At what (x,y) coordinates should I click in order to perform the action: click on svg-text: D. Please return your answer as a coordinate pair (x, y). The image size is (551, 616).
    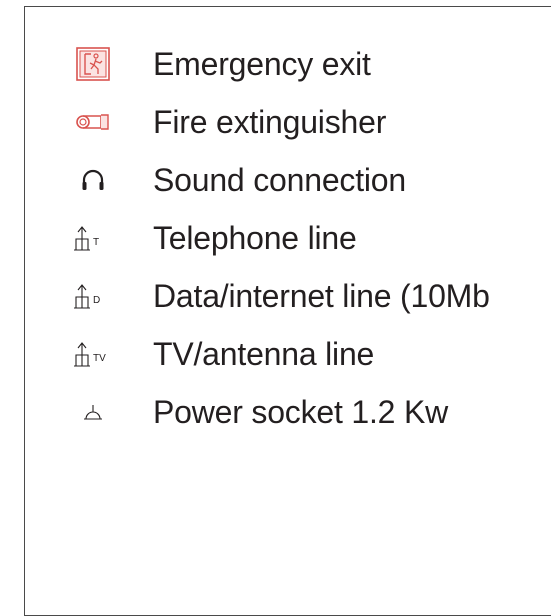
    Looking at the image, I should click on (96, 300).